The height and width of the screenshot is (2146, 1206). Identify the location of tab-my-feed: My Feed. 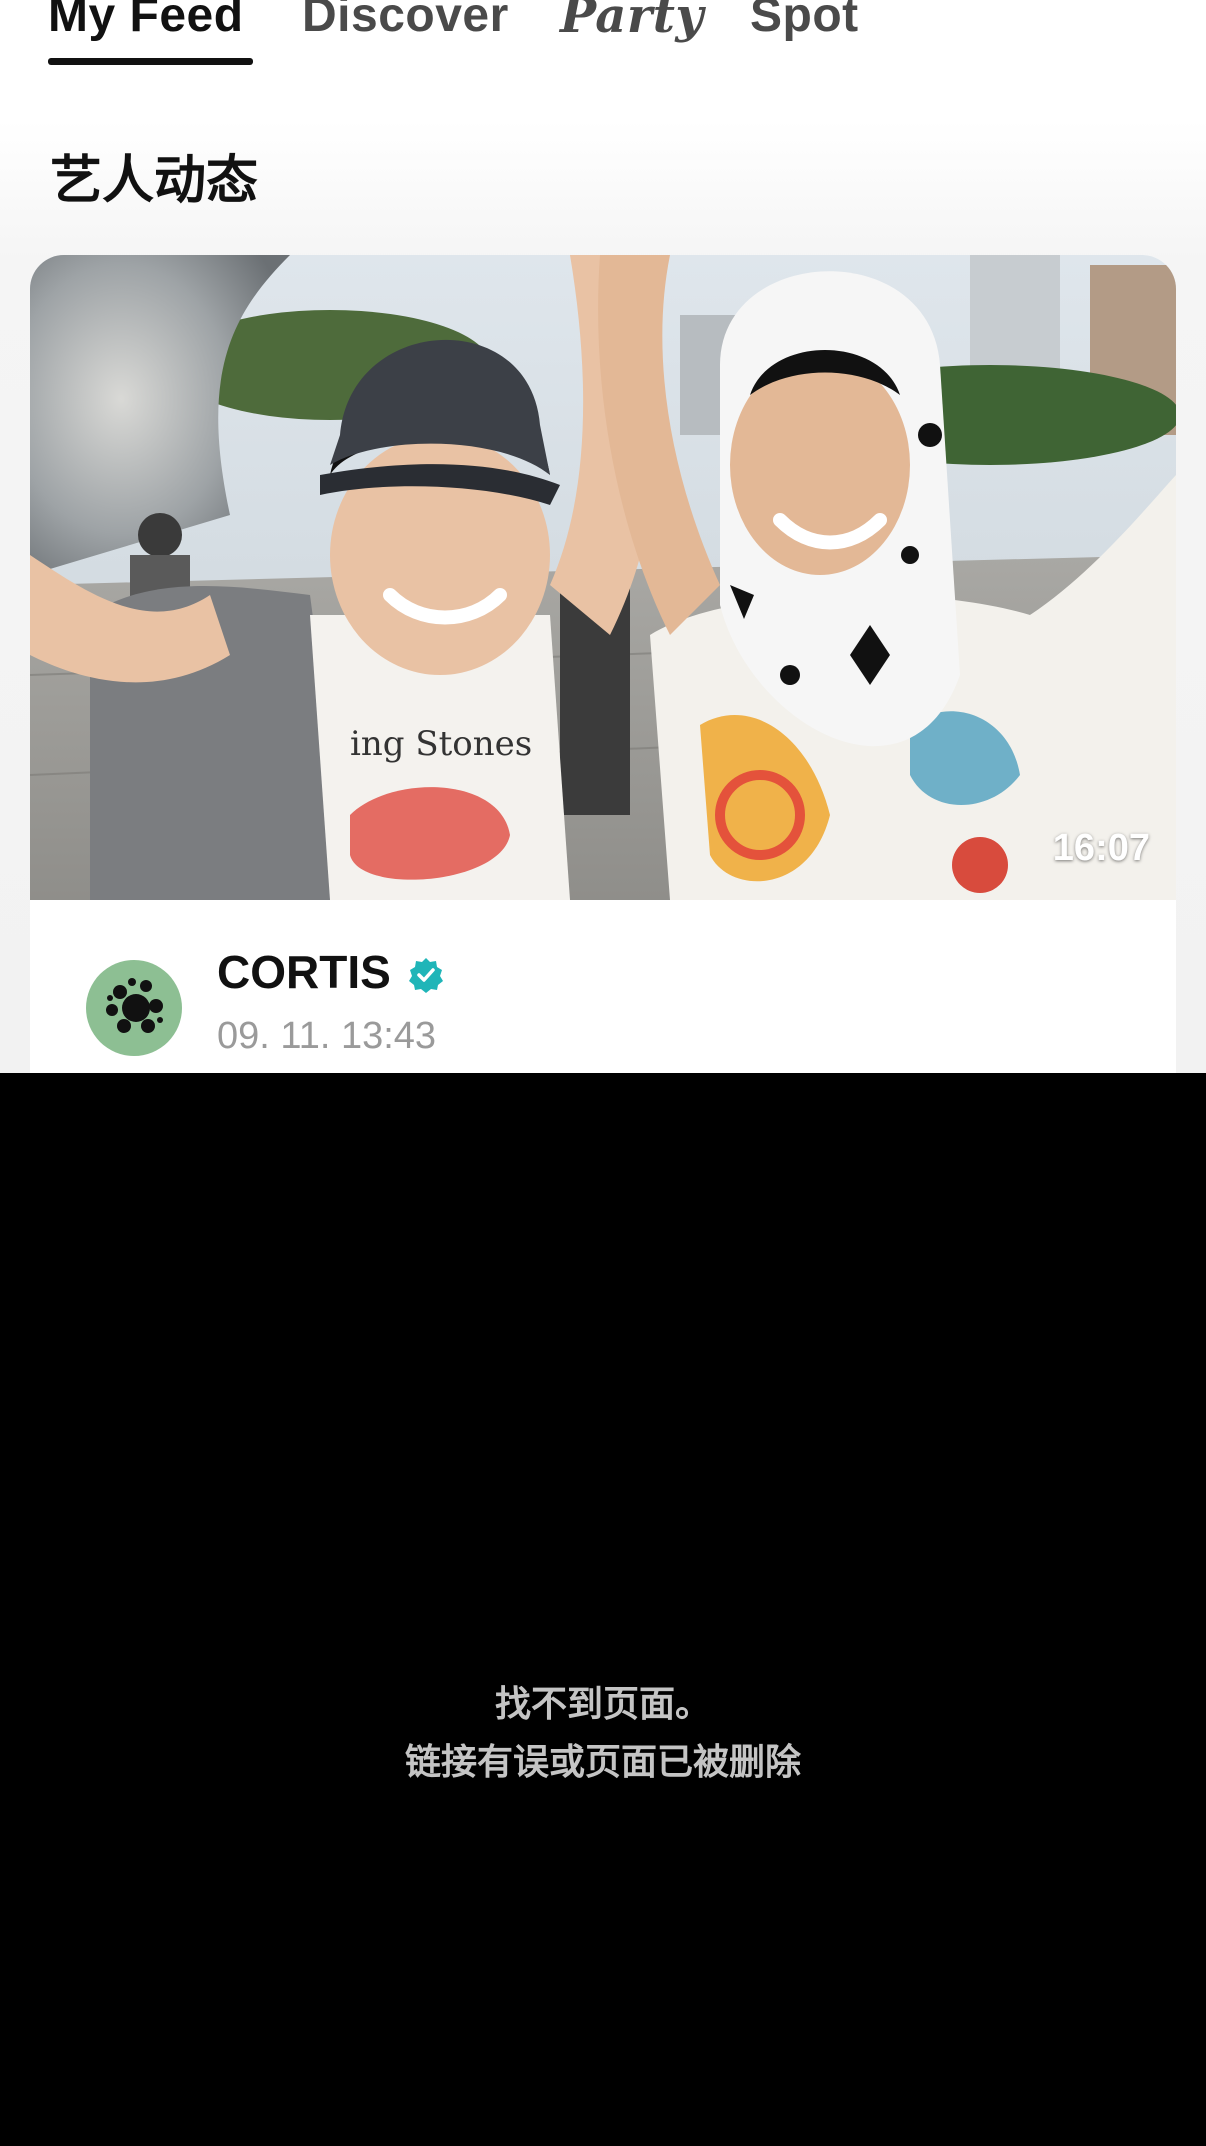
(146, 21).